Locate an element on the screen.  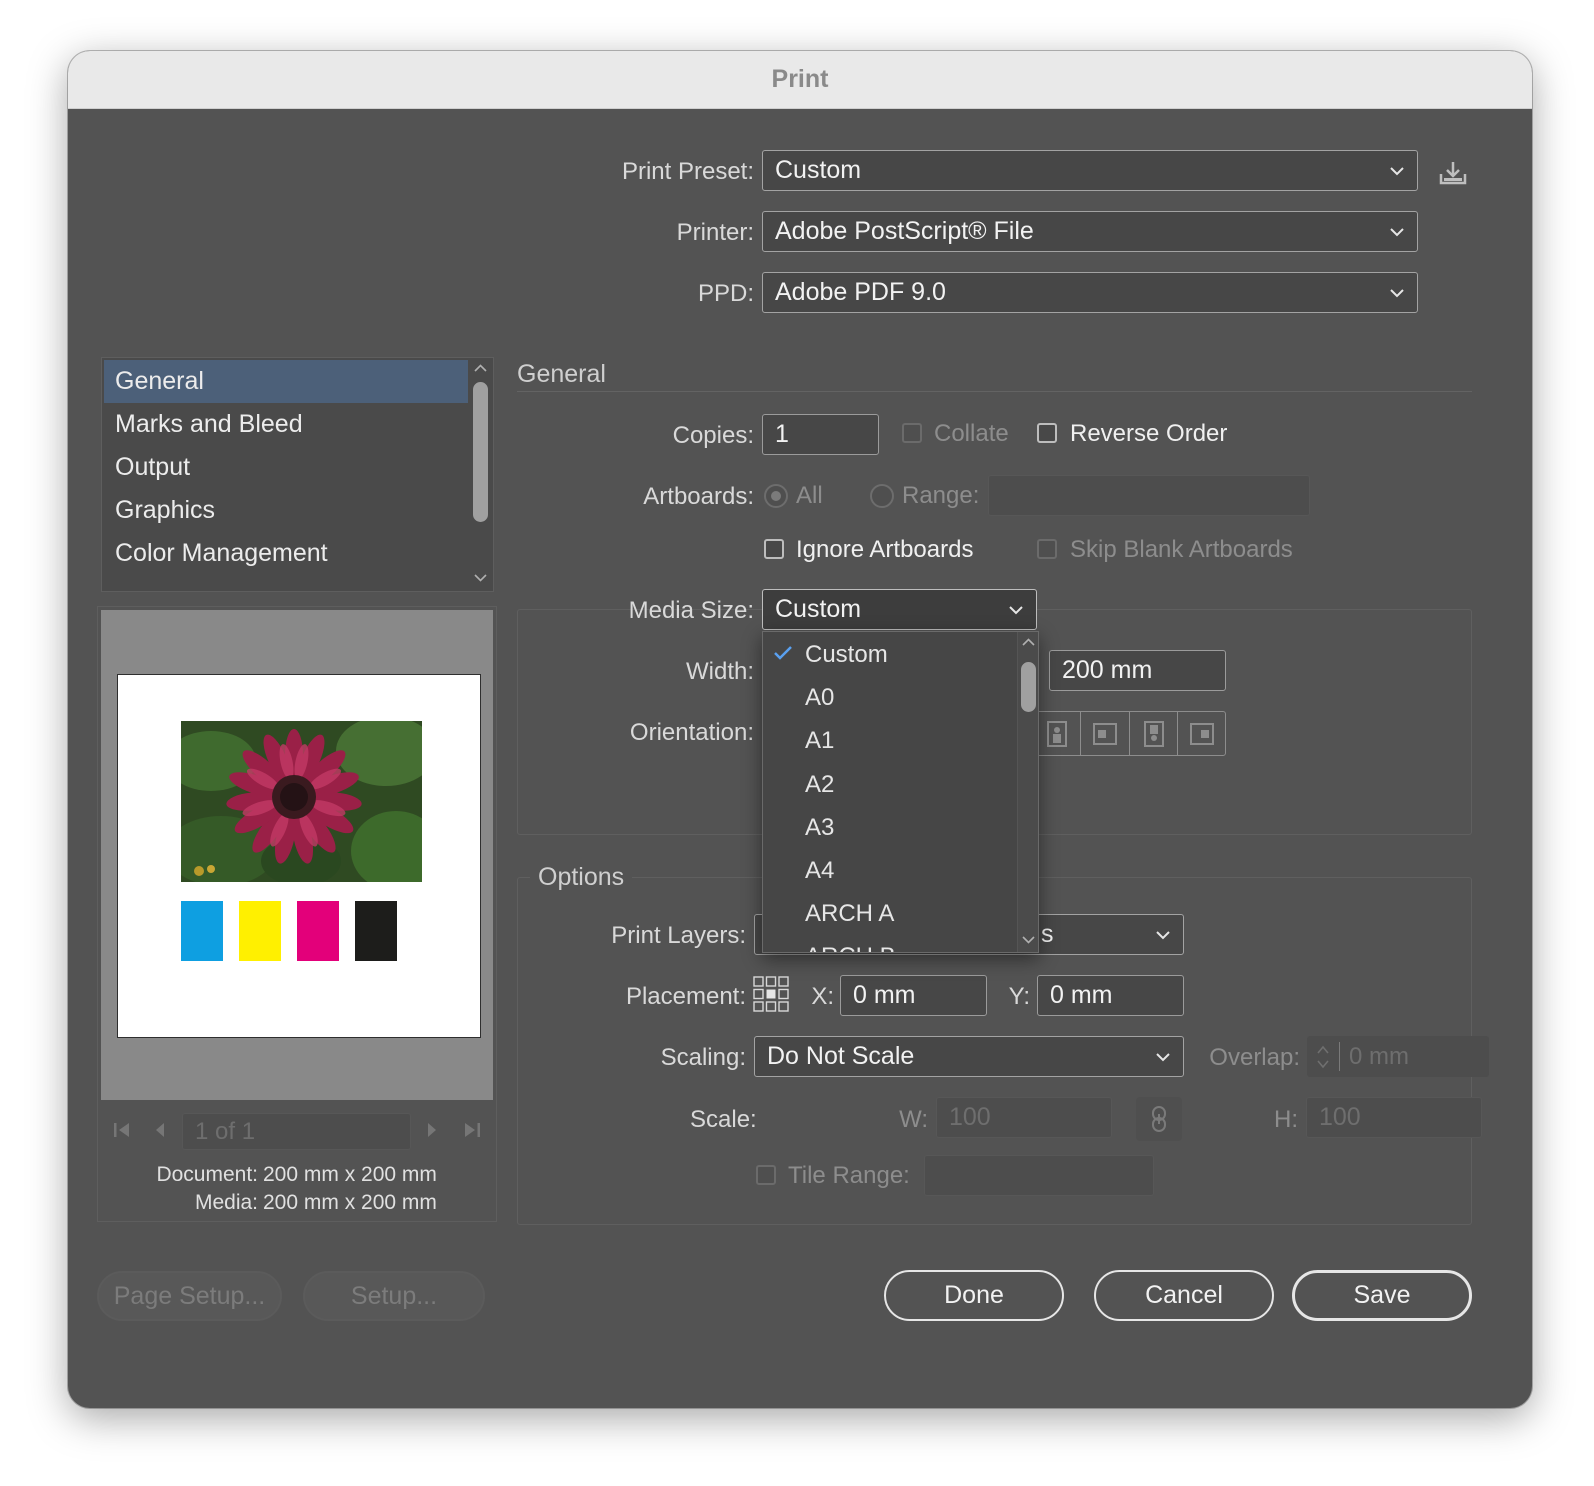
scale-height-input: 100 is located at coordinates (1394, 1117).